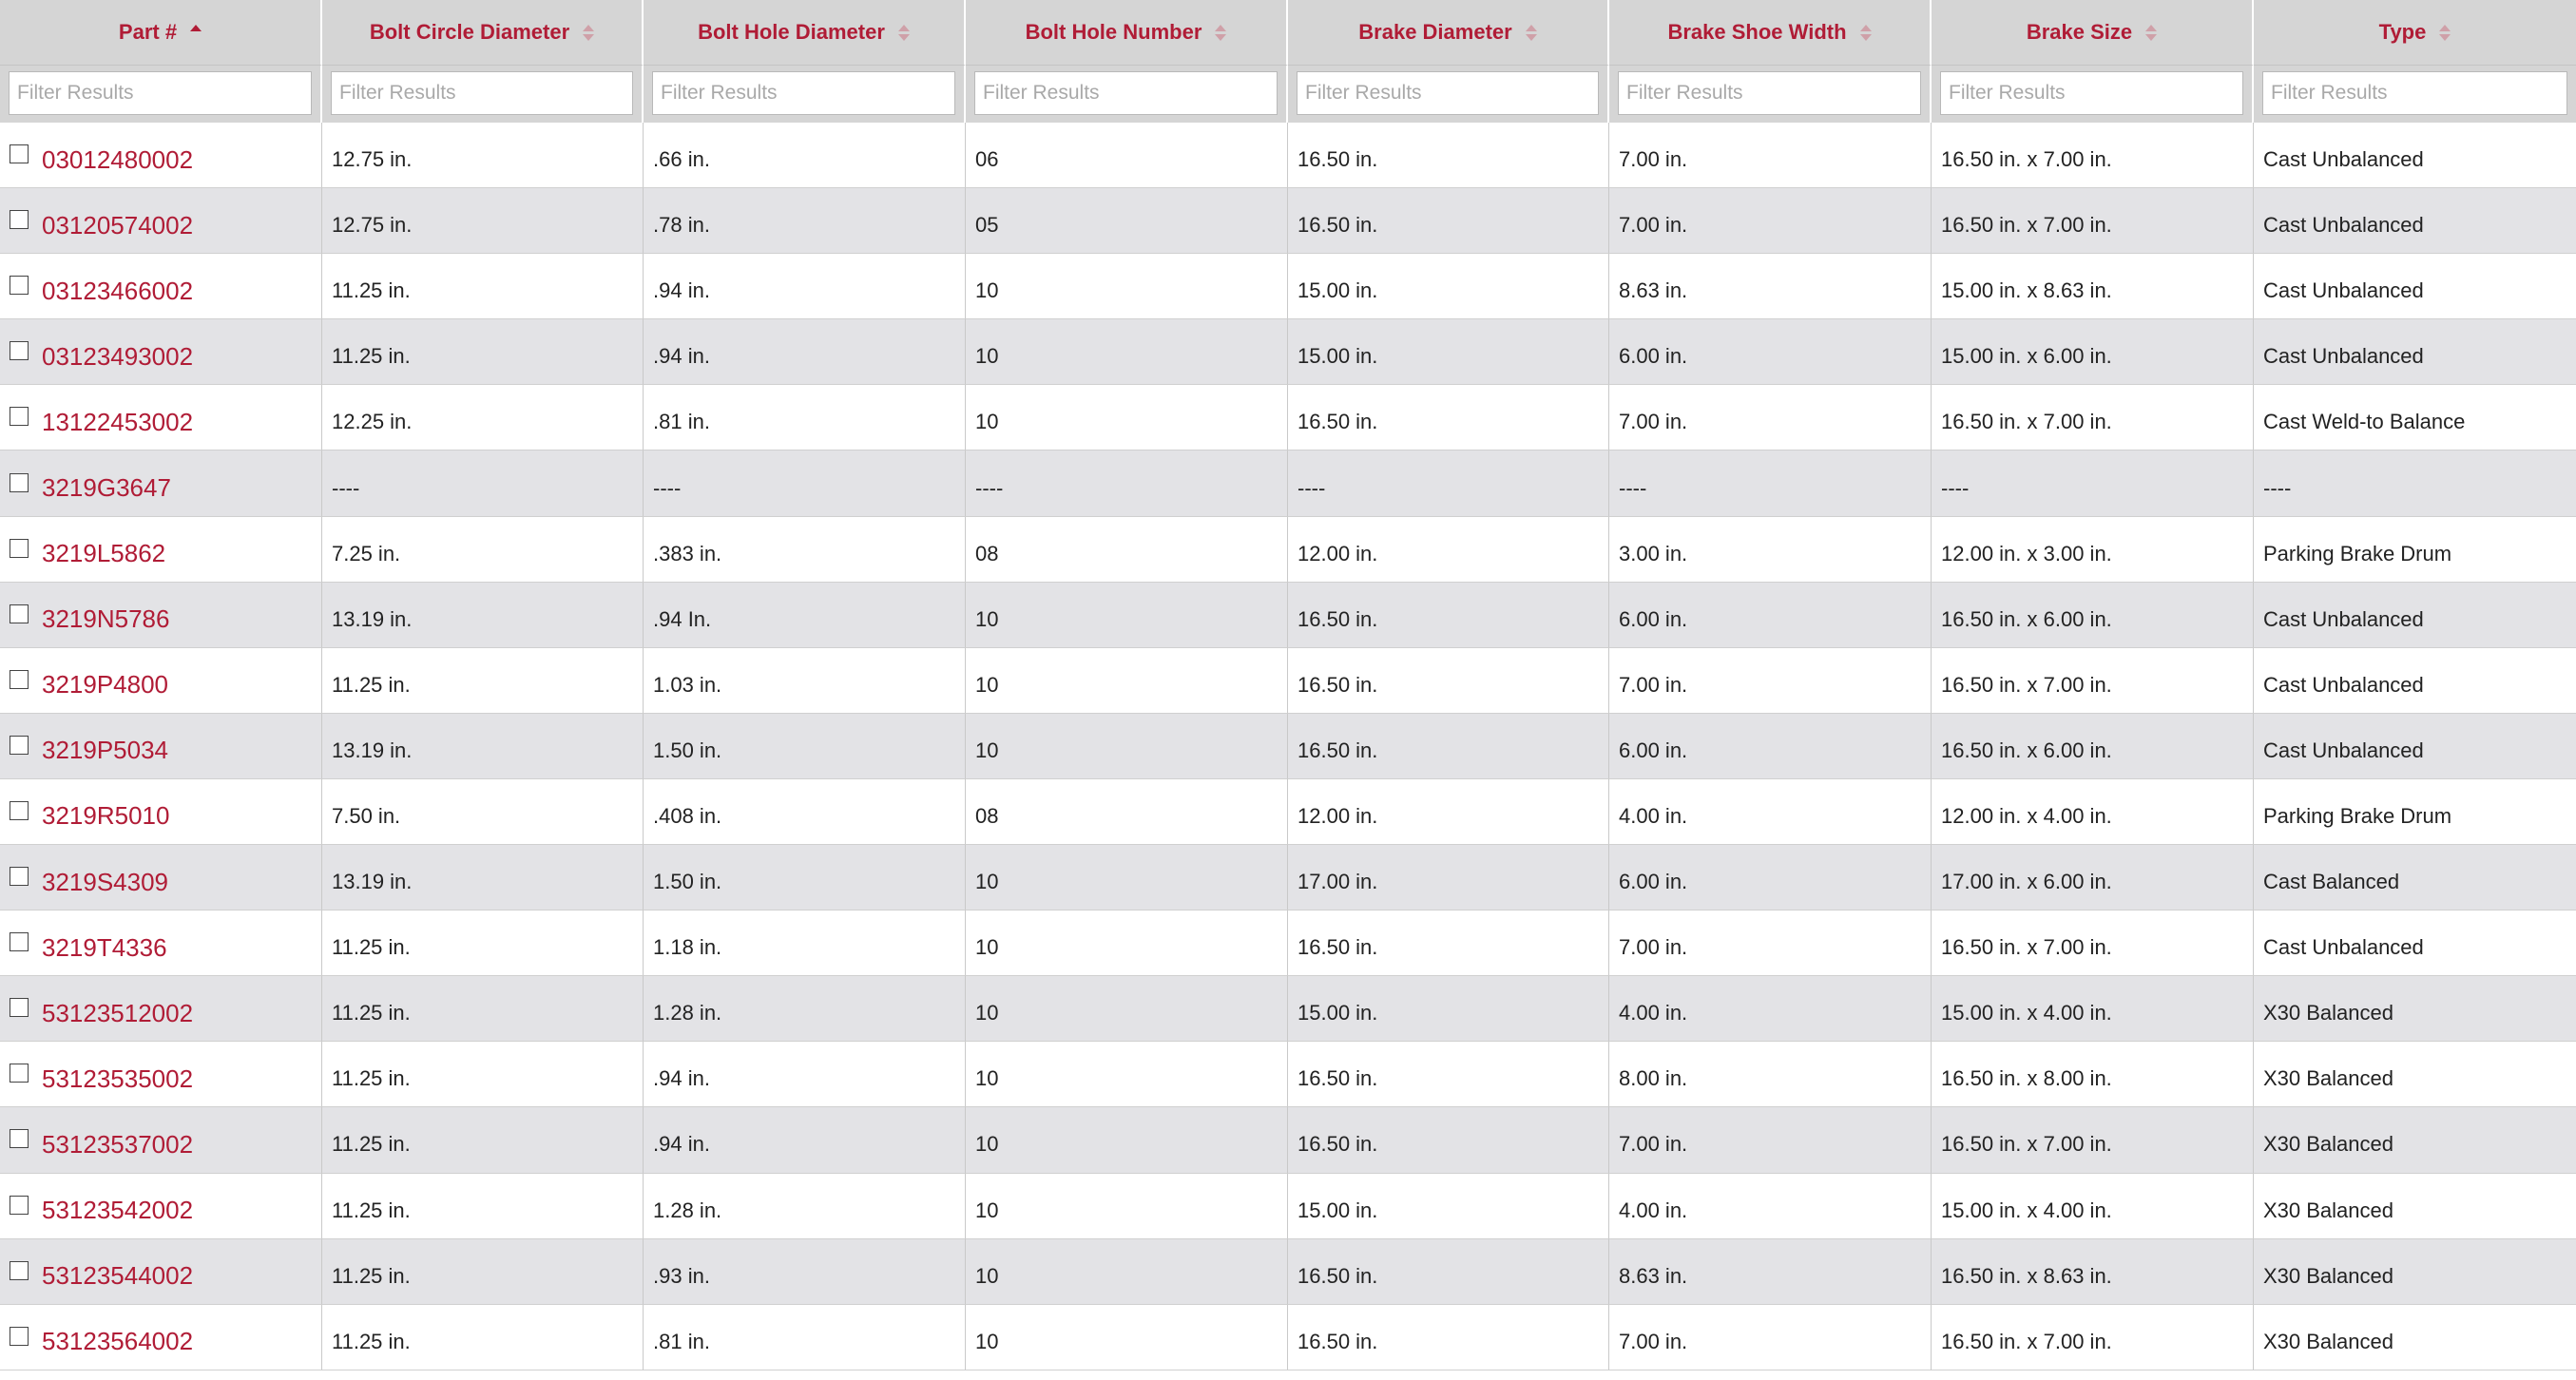  What do you see at coordinates (1770, 812) in the screenshot?
I see `brake-shoe-width-cell: 4.00 in.` at bounding box center [1770, 812].